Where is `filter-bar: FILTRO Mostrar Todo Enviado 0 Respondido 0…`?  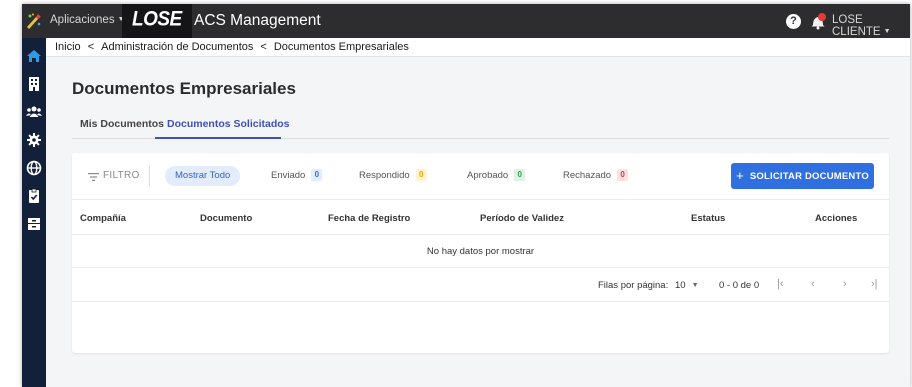 filter-bar: FILTRO Mostrar Todo Enviado 0 Respondido 0… is located at coordinates (480, 176).